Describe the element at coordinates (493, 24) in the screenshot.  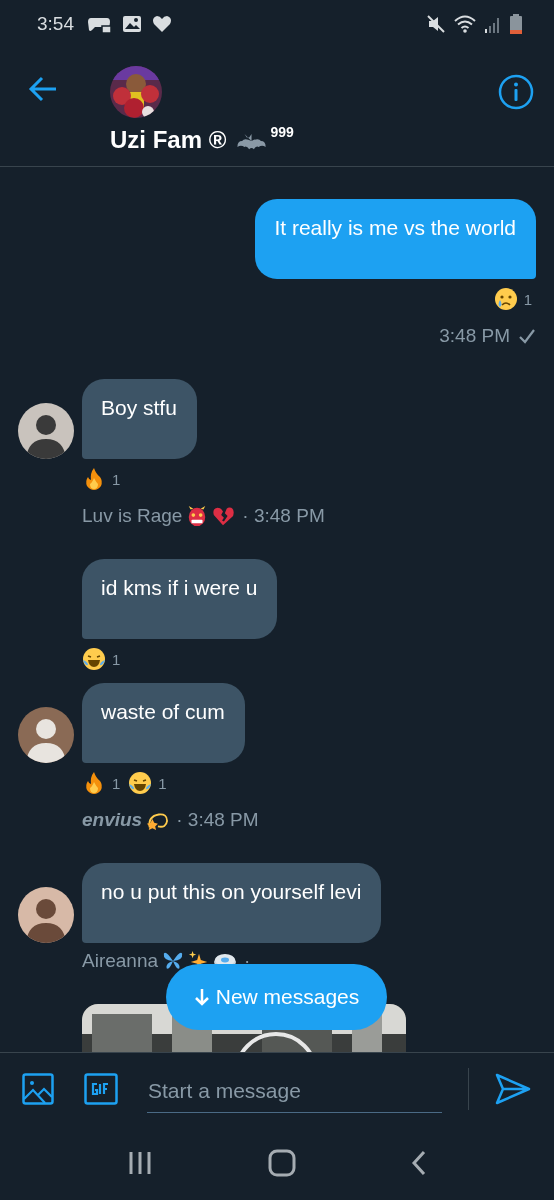
I see `signal-icon` at that location.